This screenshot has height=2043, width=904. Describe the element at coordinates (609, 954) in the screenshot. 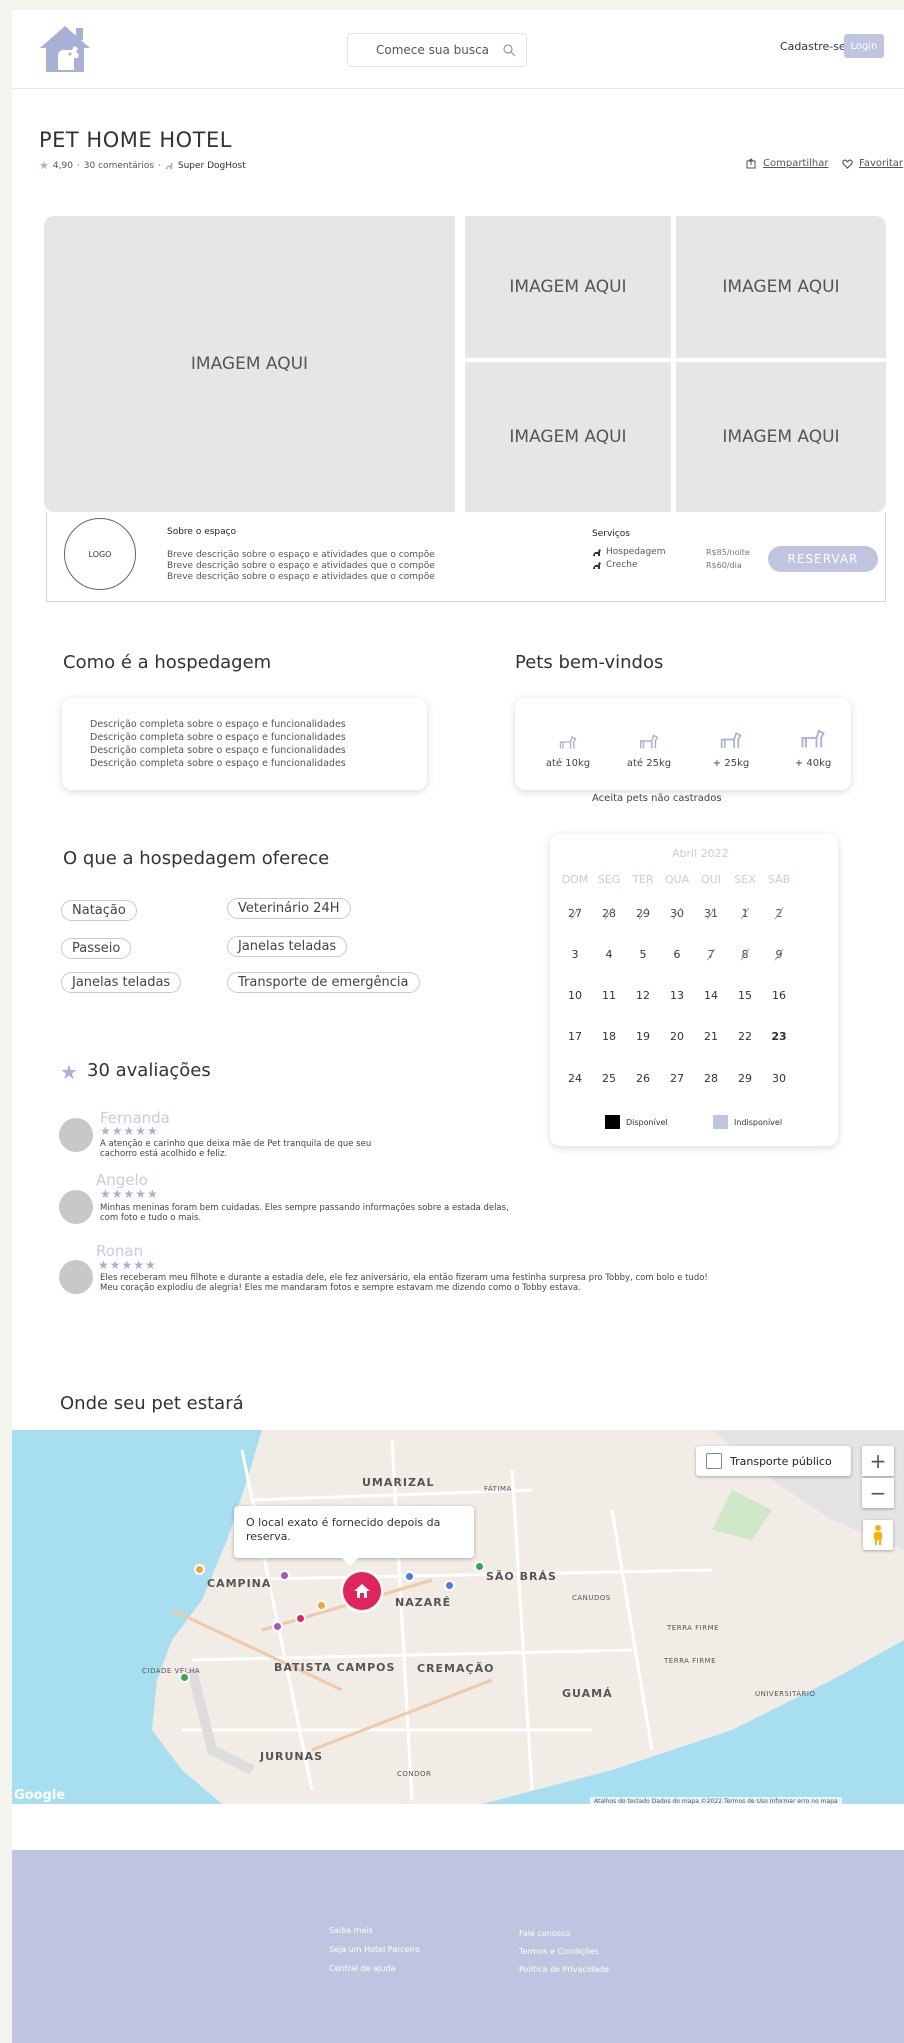

I see `calendar-day: 4` at that location.